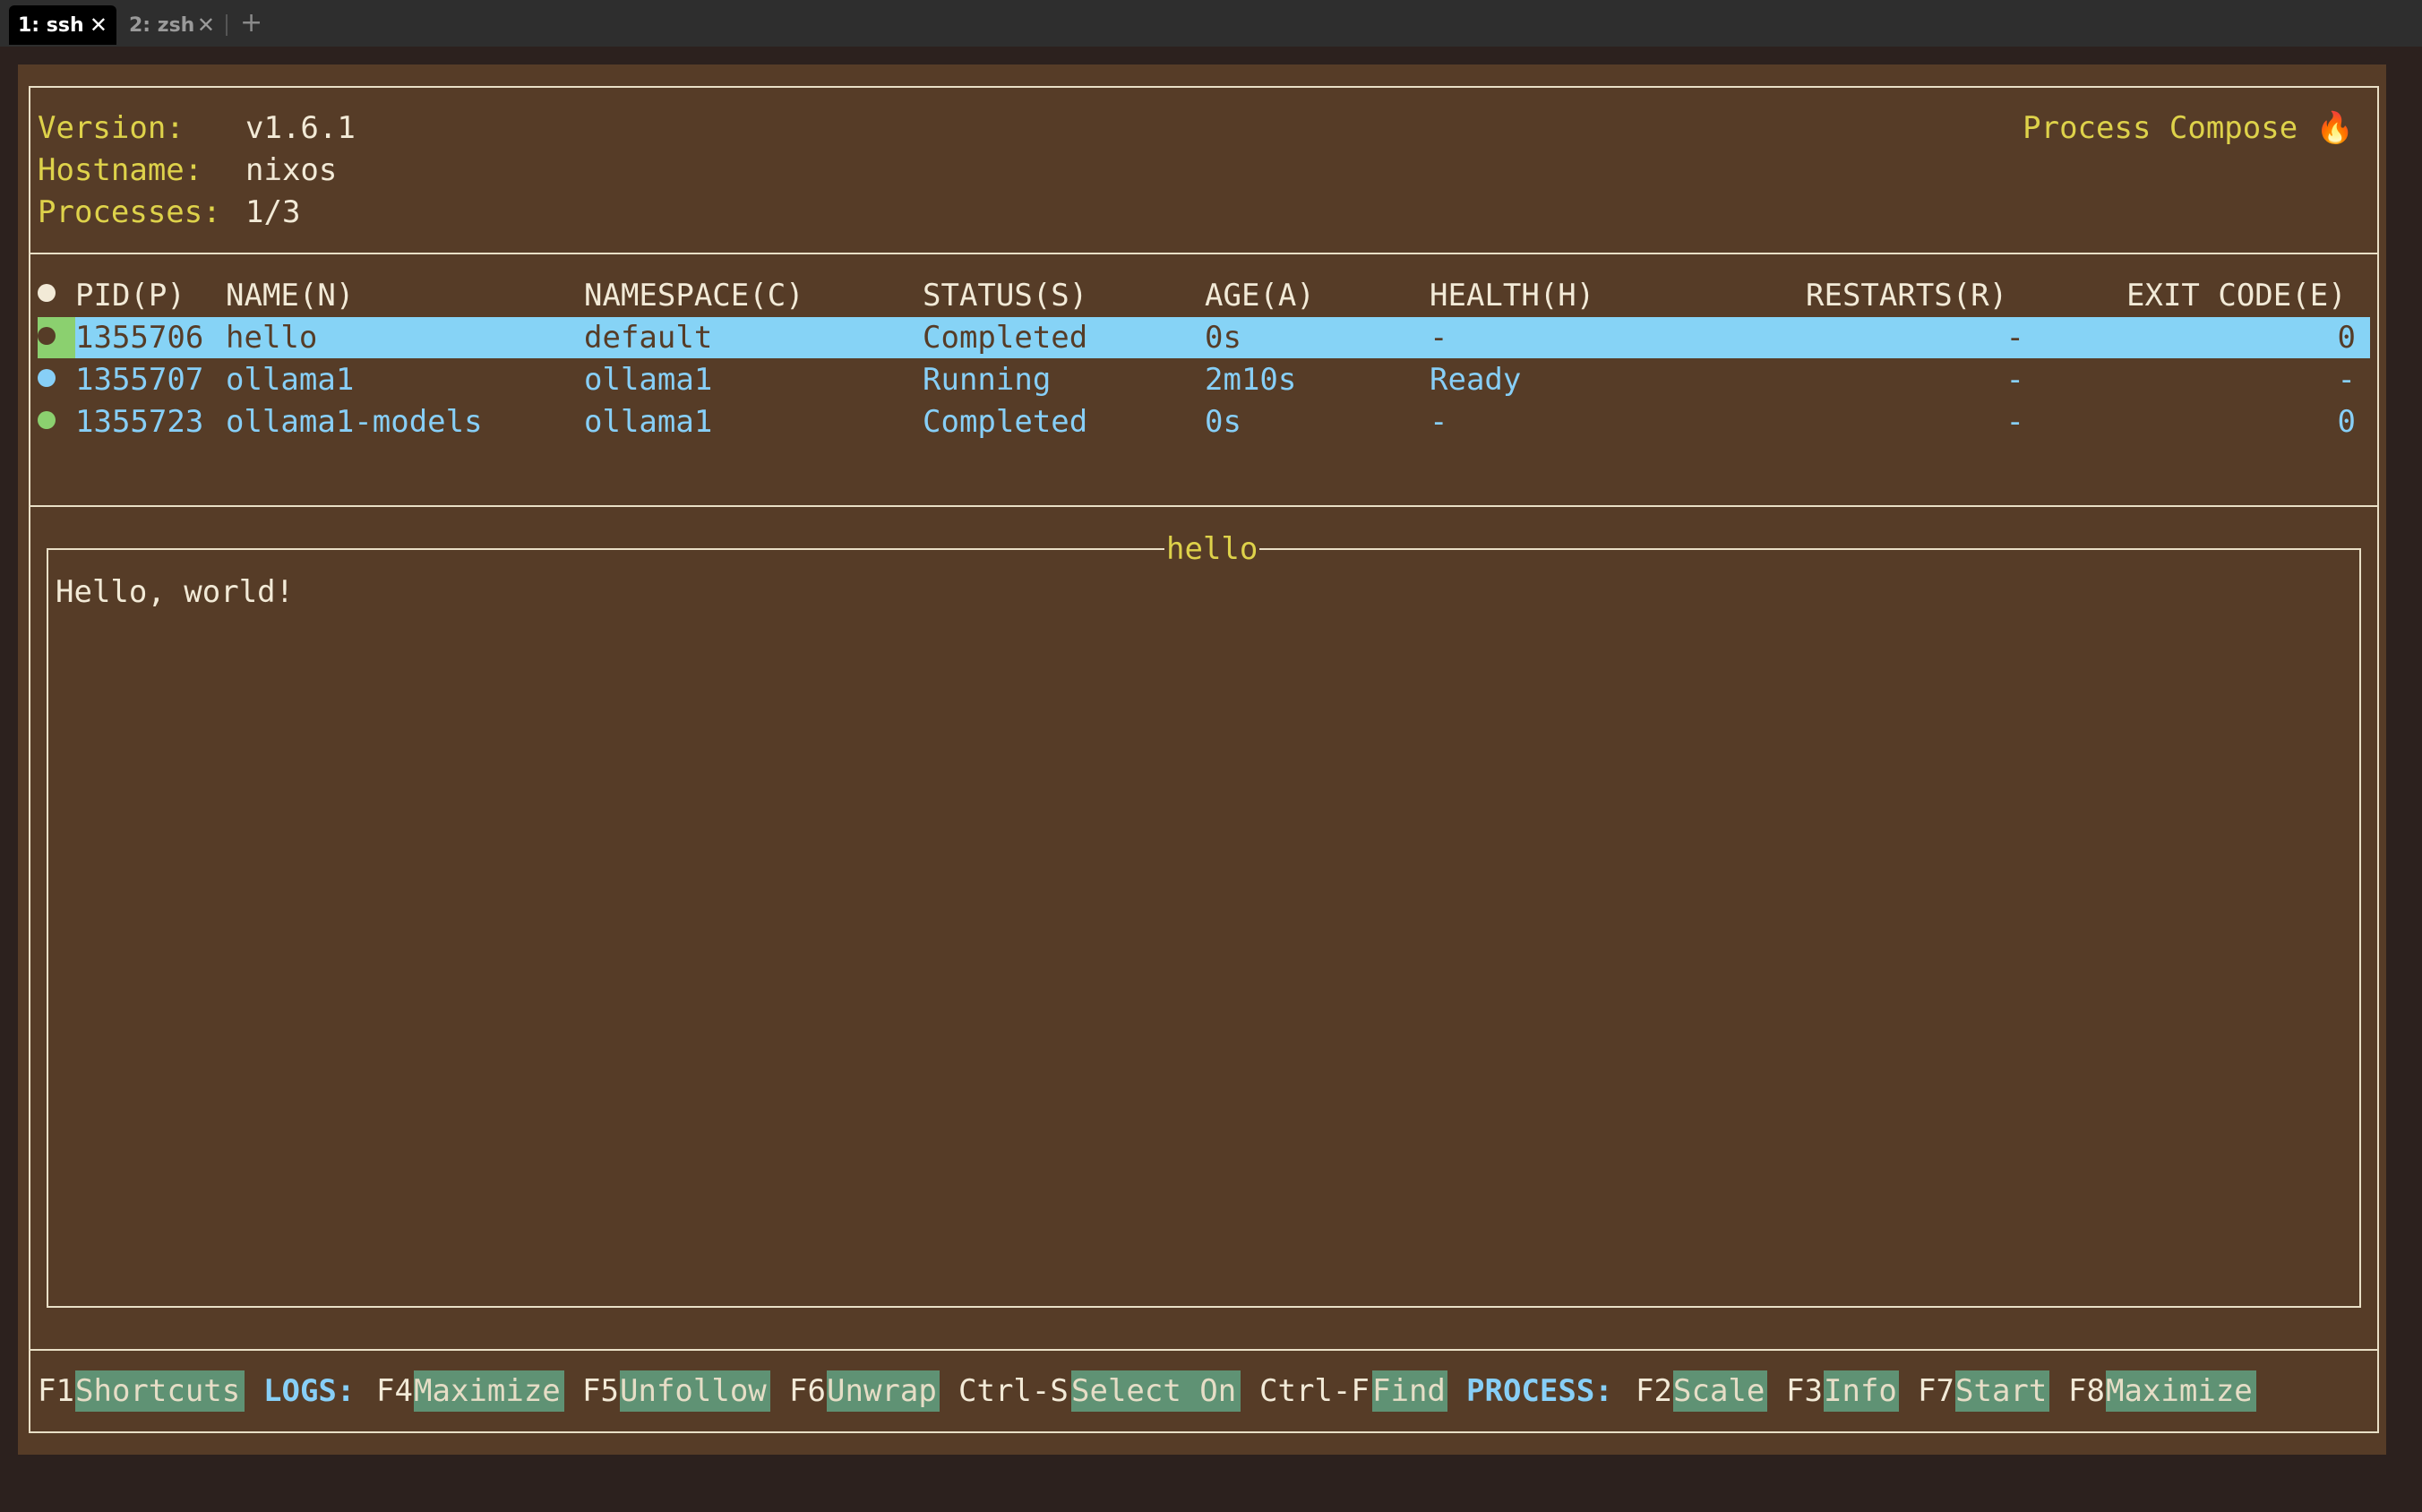  What do you see at coordinates (129, 212) in the screenshot?
I see `processes-label: Processes:` at bounding box center [129, 212].